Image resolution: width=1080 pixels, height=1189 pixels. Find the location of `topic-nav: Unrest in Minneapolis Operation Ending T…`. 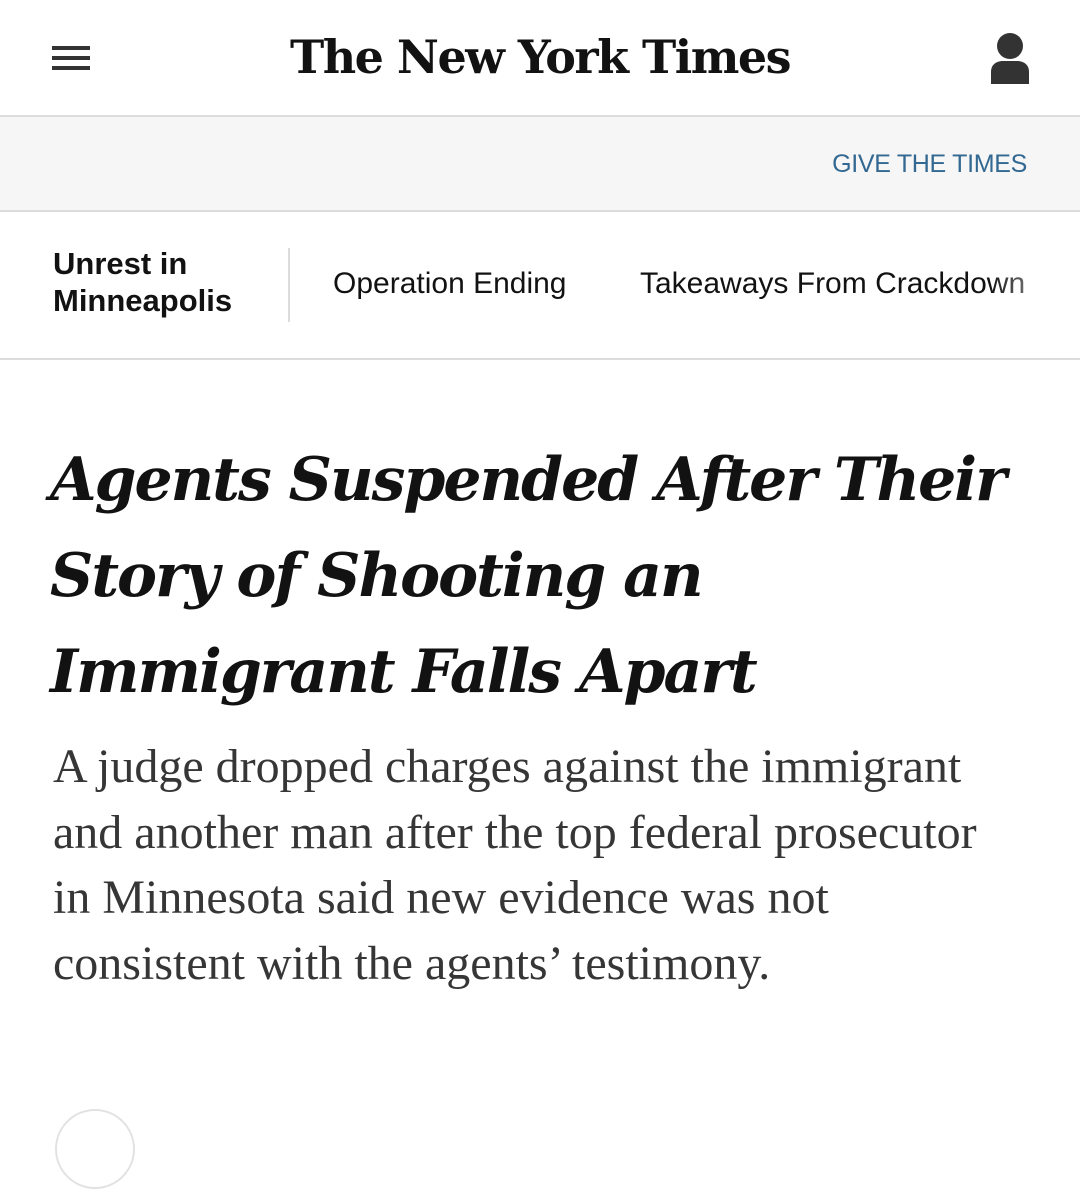

topic-nav: Unrest in Minneapolis Operation Ending T… is located at coordinates (540, 286).